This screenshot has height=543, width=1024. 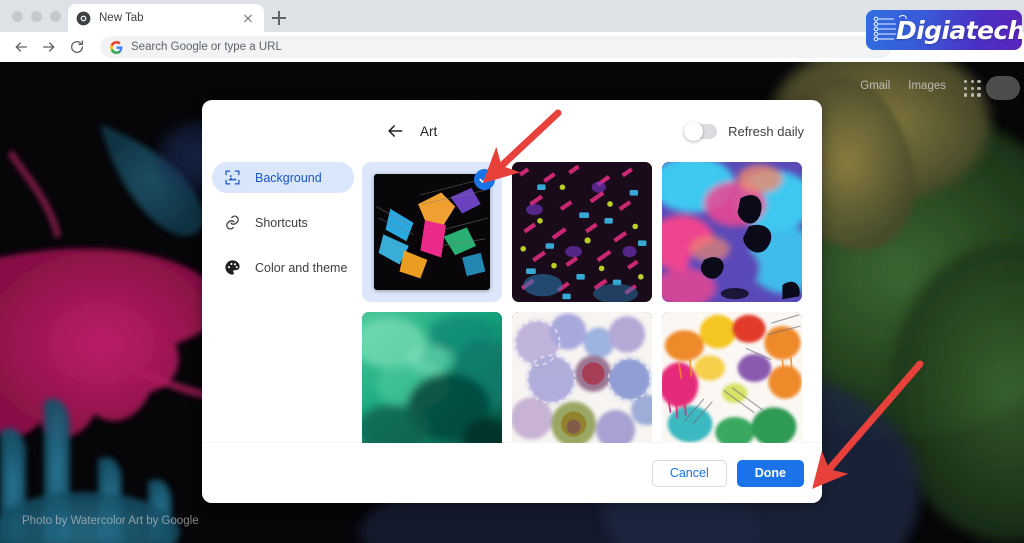 I want to click on thumbnail-pastel-ink-blooms, so click(x=582, y=377).